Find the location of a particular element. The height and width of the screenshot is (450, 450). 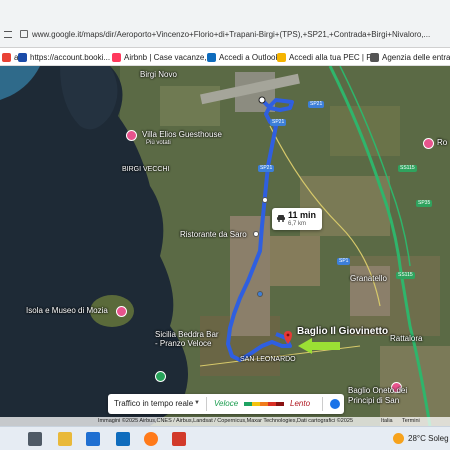

place-label: Granatello is located at coordinates (368, 278).